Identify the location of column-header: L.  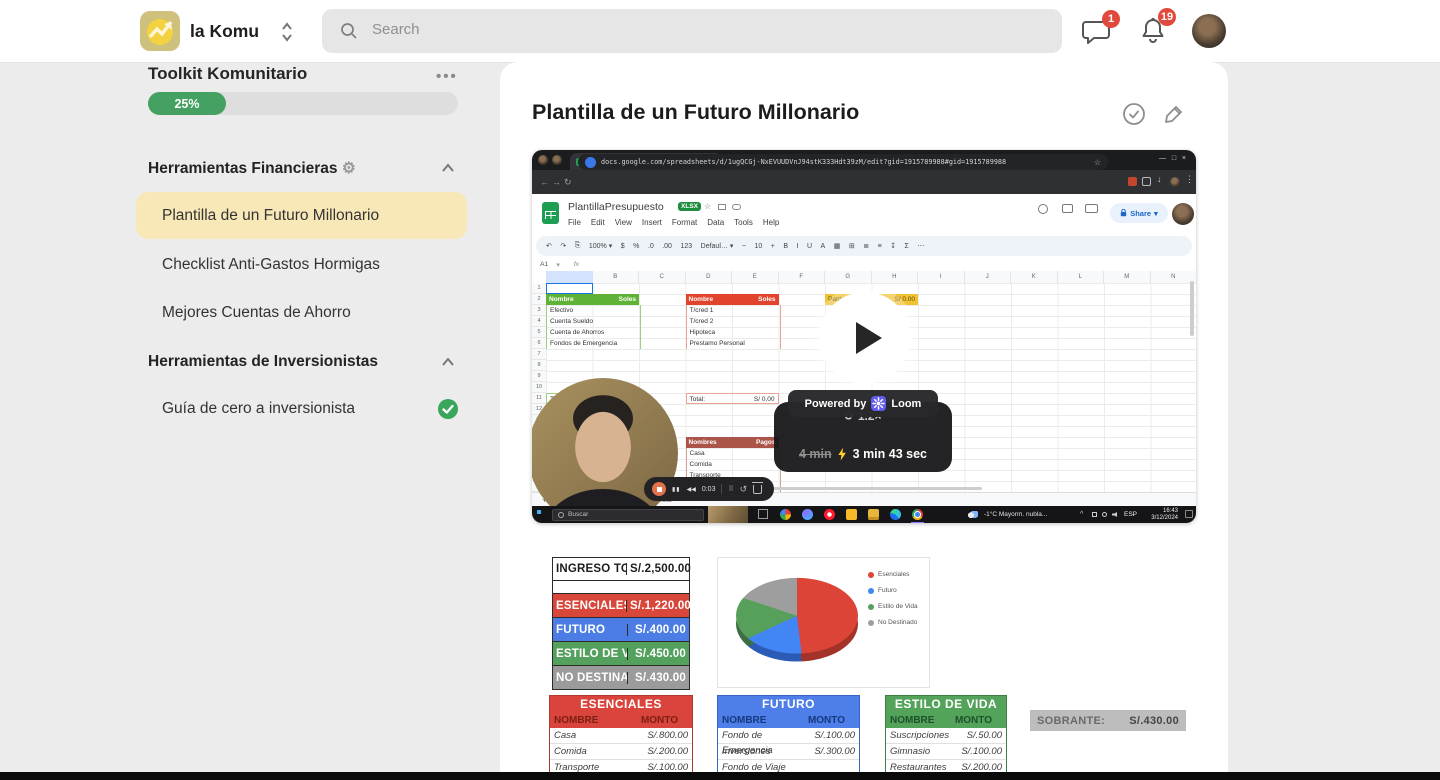
(1081, 277).